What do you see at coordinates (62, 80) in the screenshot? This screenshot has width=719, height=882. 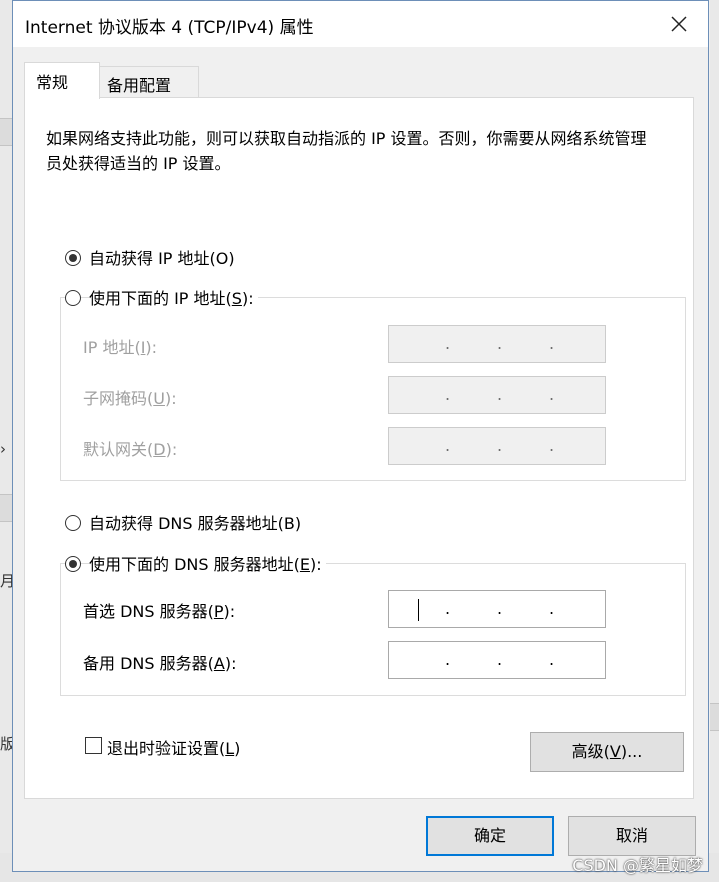 I see `tab-general: 常规` at bounding box center [62, 80].